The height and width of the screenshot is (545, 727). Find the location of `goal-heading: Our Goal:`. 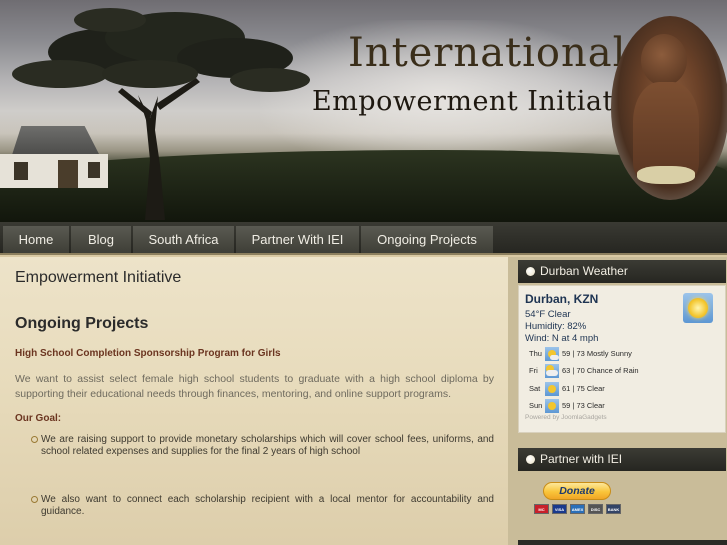

goal-heading: Our Goal: is located at coordinates (38, 418).